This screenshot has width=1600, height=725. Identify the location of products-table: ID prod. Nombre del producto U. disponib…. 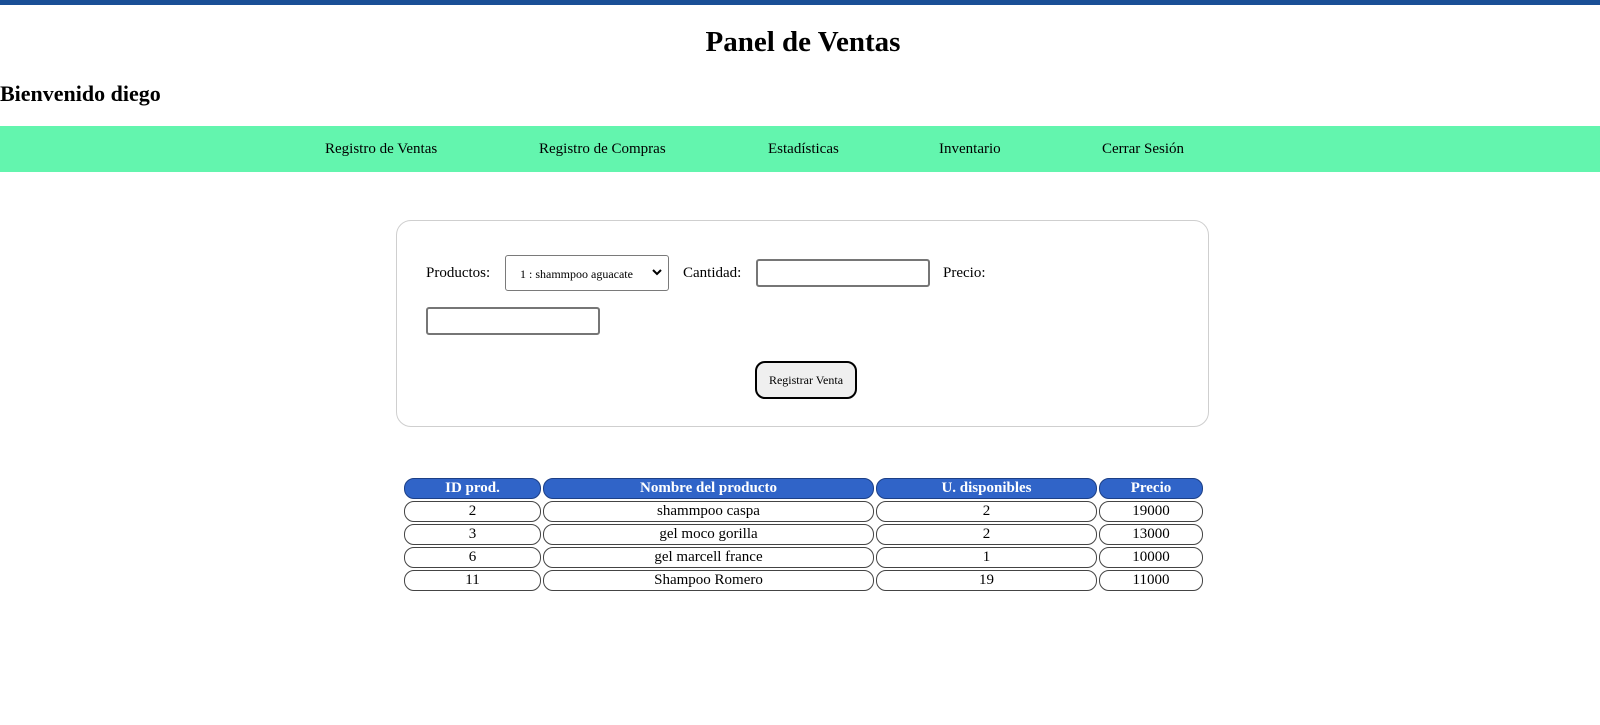
(803, 534).